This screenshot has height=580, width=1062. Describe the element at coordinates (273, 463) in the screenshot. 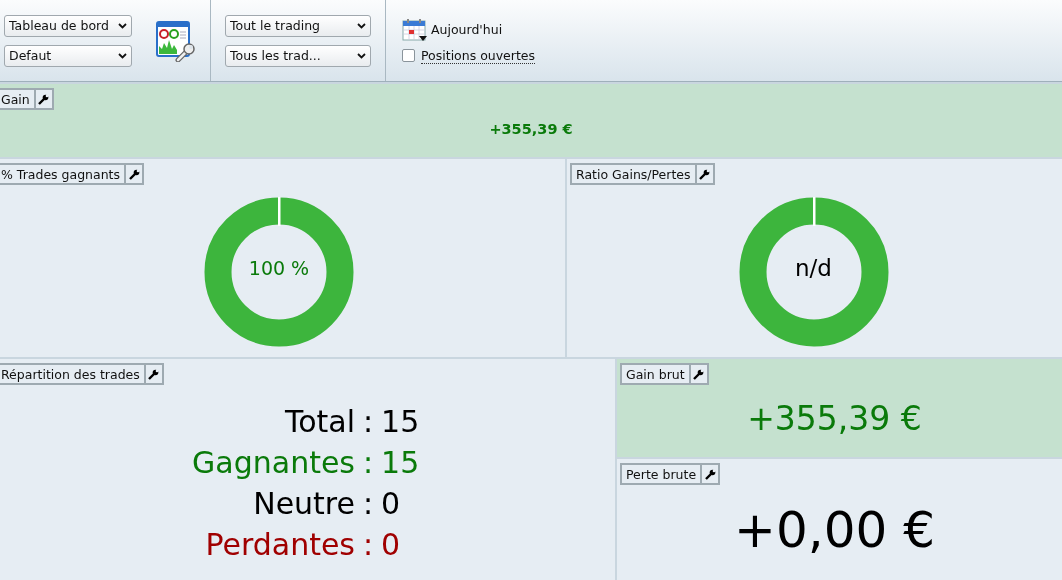

I see `count-label: Gagnantes` at that location.